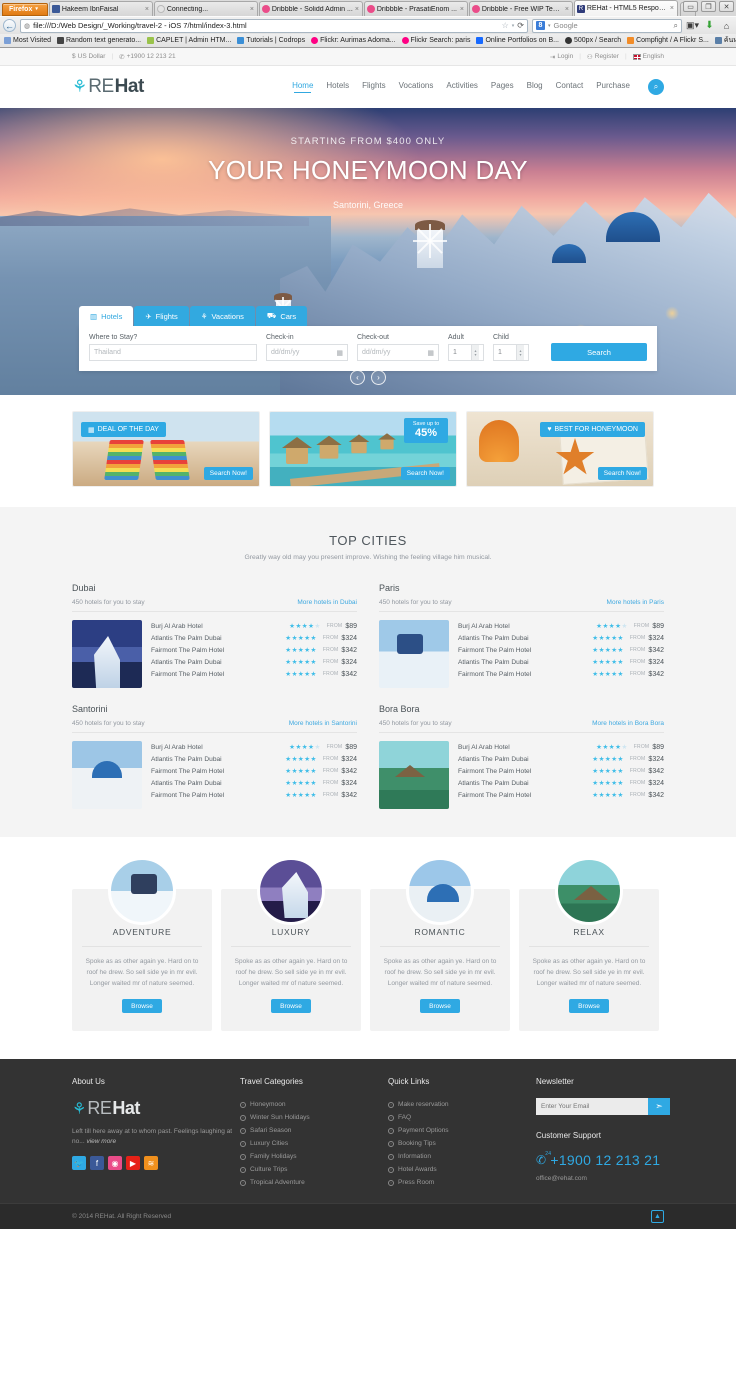  What do you see at coordinates (166, 449) in the screenshot?
I see `deal-card-deal-of-the-day: ▦ DEAL OF THE DAY Search Now!` at bounding box center [166, 449].